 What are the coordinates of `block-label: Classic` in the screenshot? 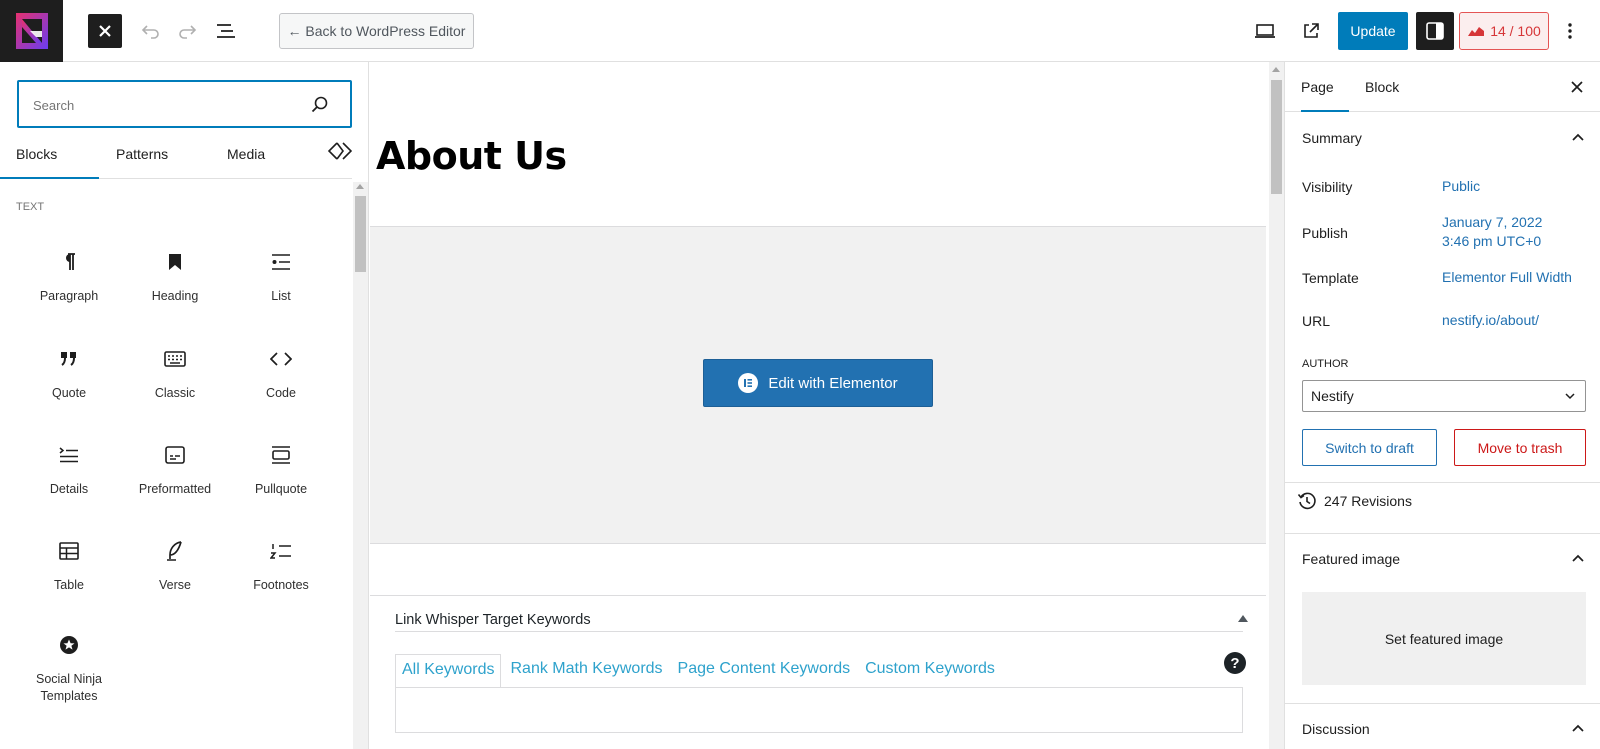 It's located at (175, 393).